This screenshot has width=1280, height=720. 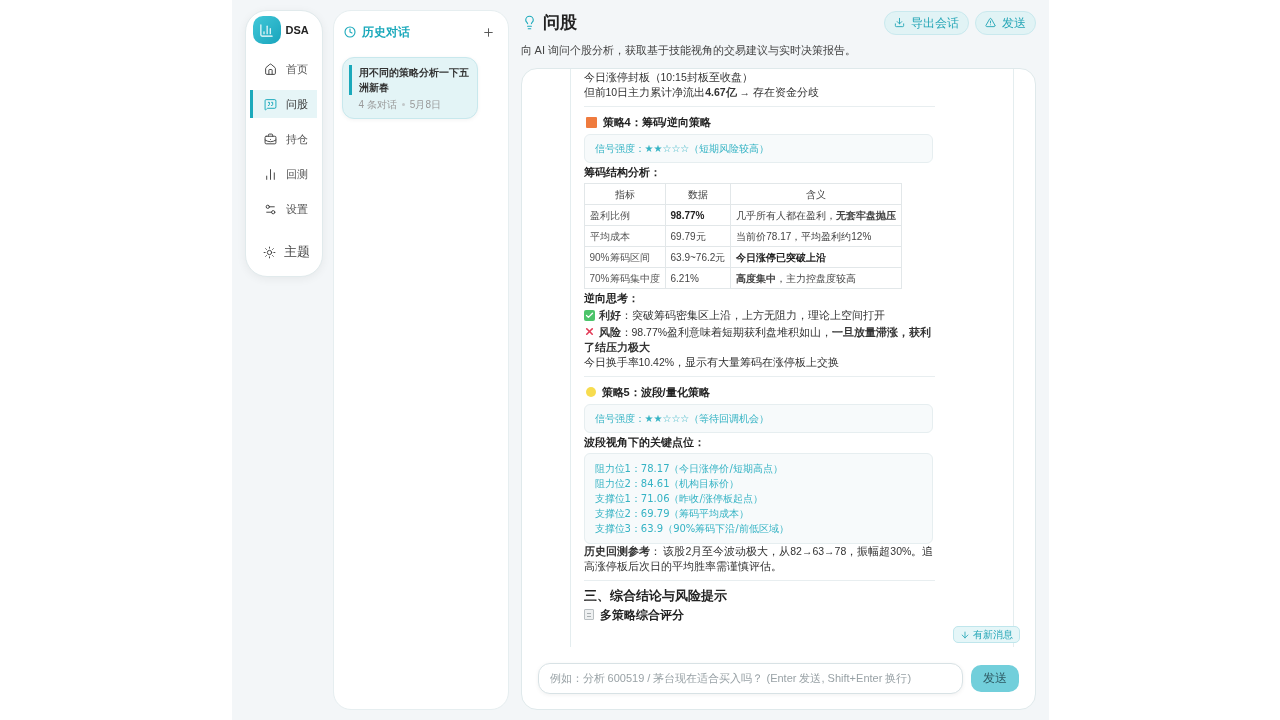 I want to click on table-cell: 6.21%, so click(x=698, y=278).